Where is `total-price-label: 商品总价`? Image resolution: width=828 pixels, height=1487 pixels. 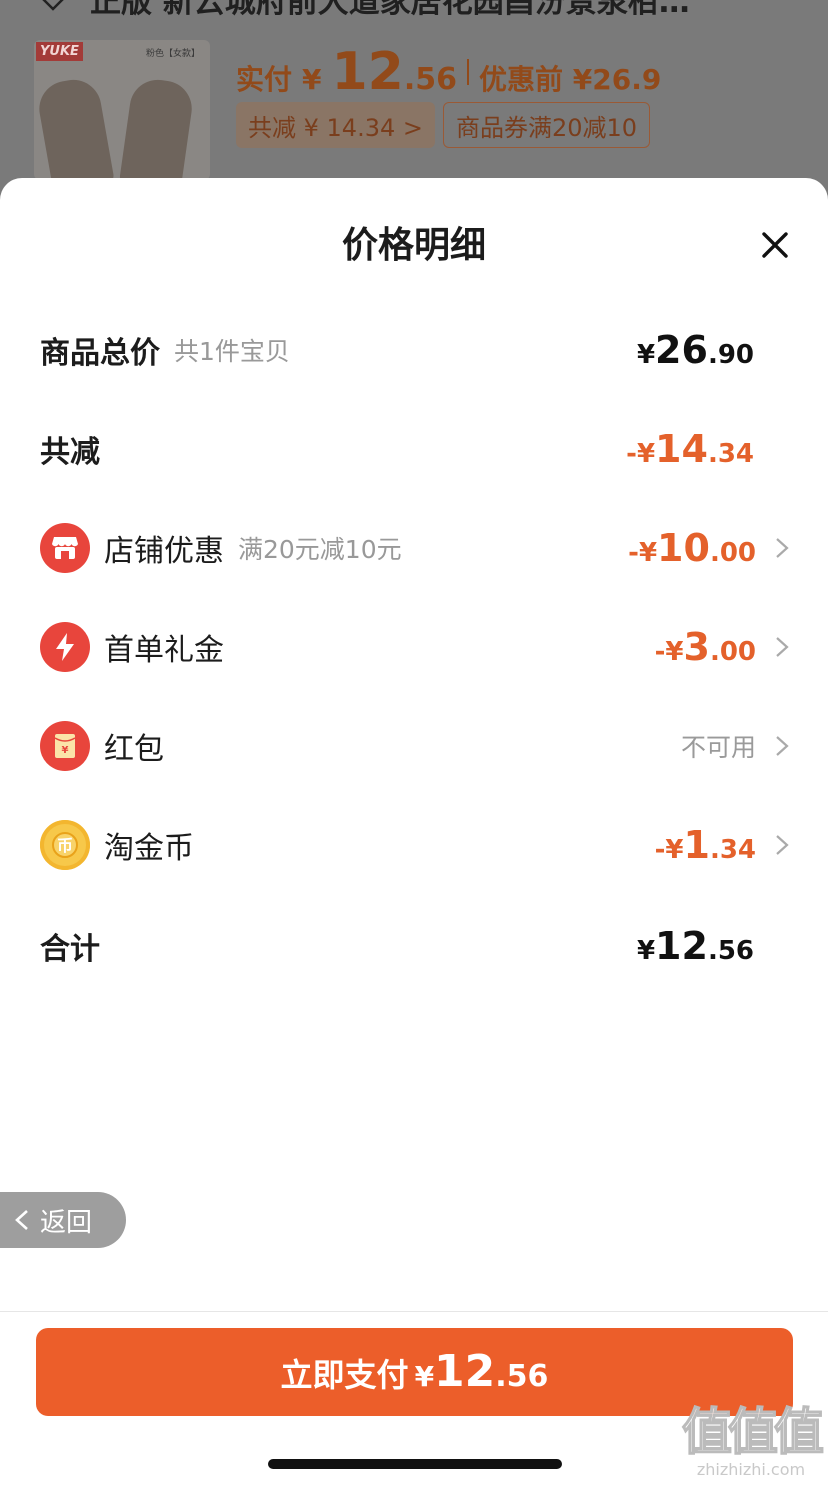
total-price-label: 商品总价 is located at coordinates (100, 353).